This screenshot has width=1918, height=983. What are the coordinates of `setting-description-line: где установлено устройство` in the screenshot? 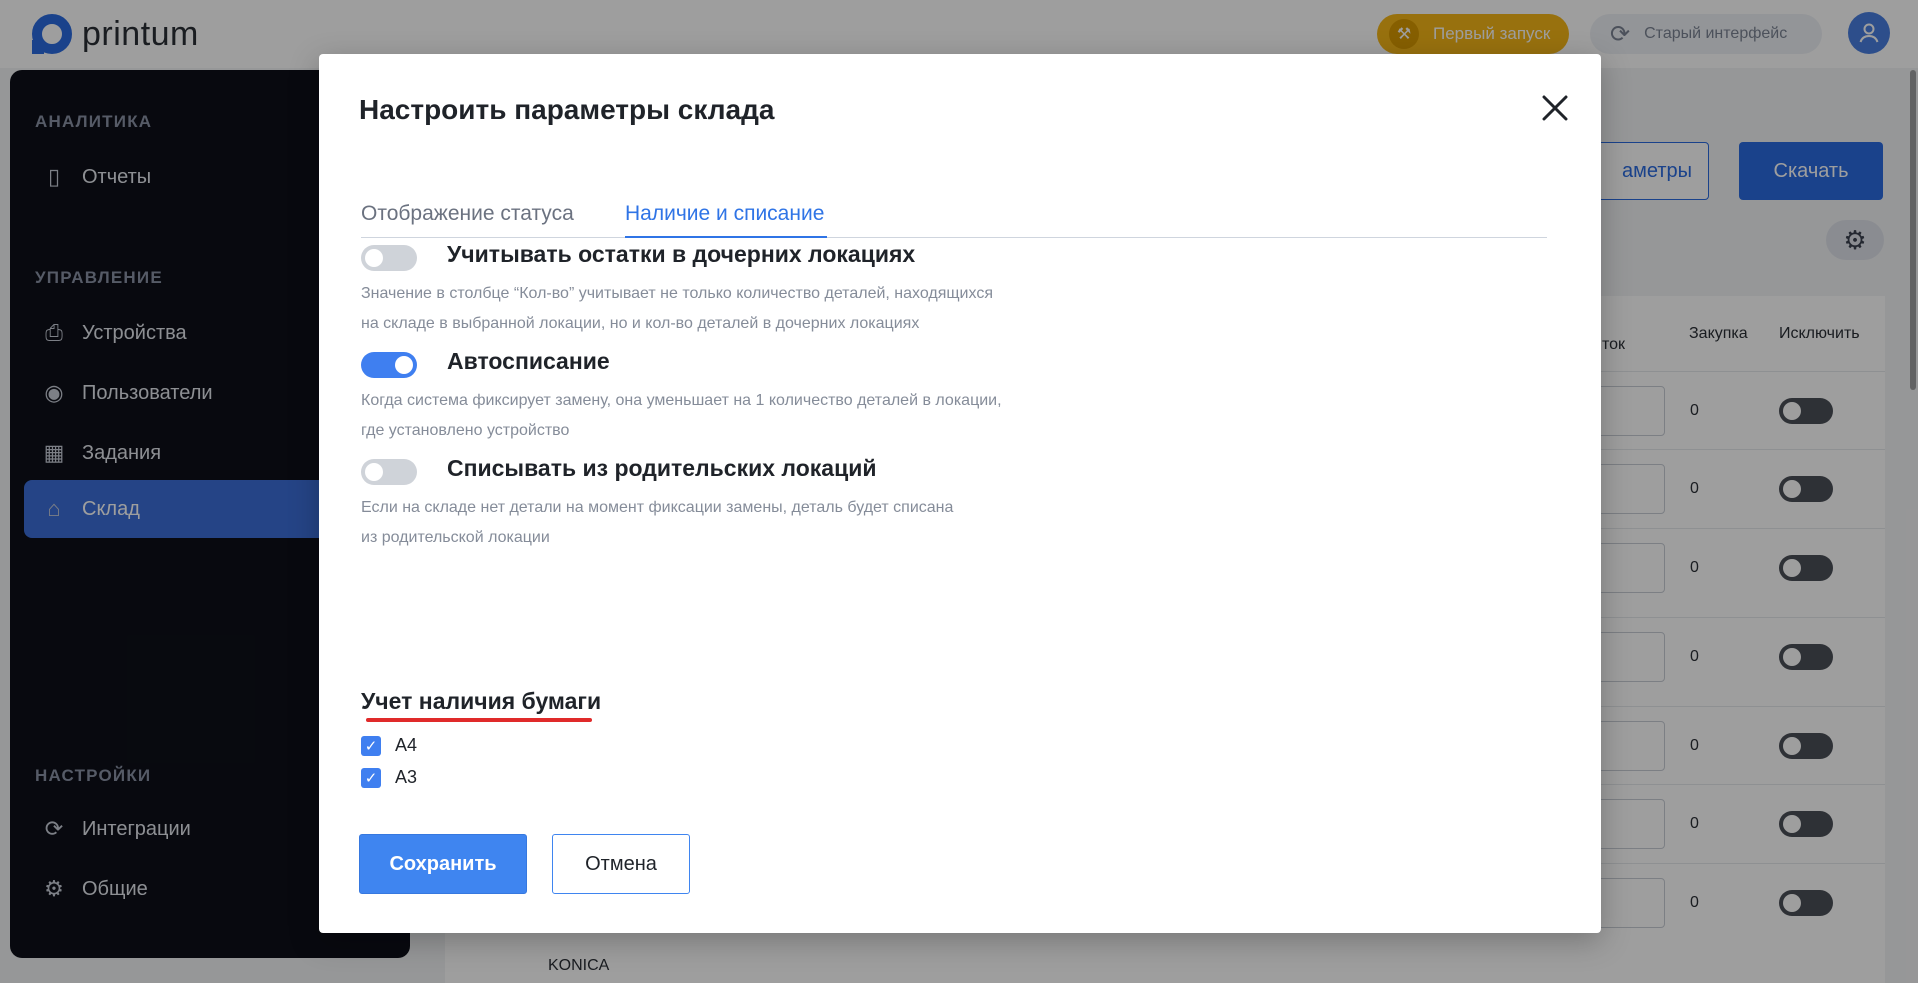 It's located at (465, 430).